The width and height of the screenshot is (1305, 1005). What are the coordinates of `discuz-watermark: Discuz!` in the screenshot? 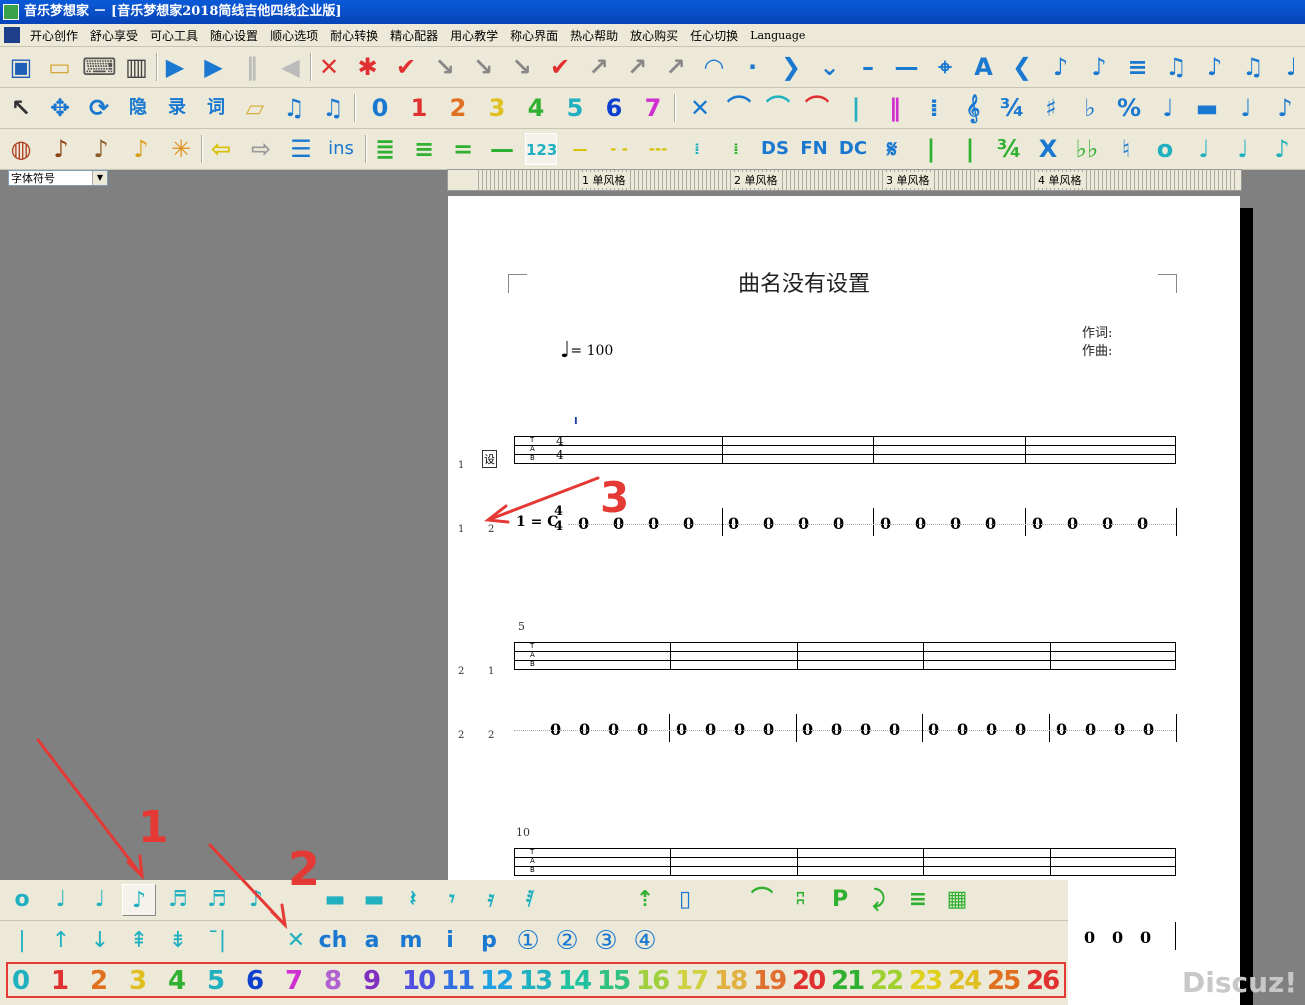 It's located at (1240, 982).